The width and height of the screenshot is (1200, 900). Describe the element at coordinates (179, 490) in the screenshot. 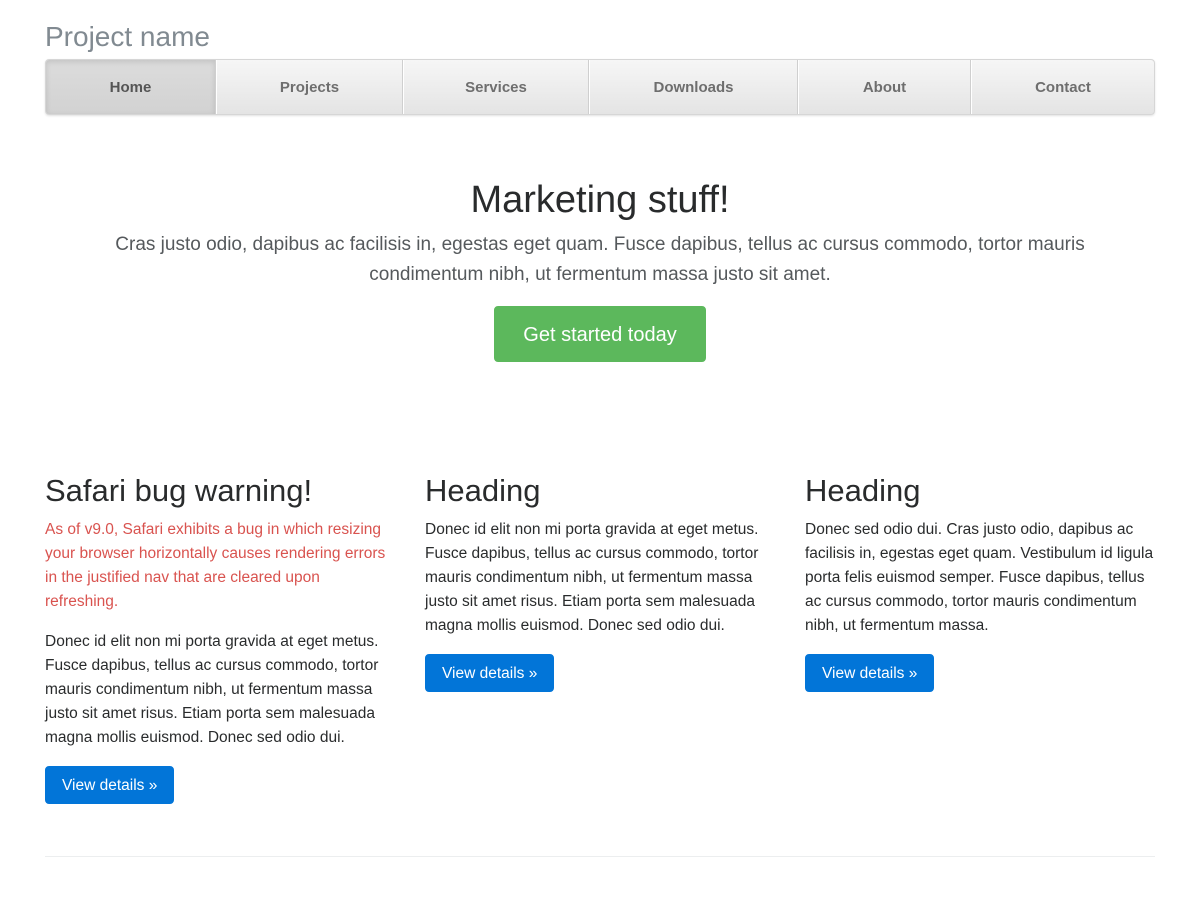

I see `column-heading: Safari bug warning!` at that location.